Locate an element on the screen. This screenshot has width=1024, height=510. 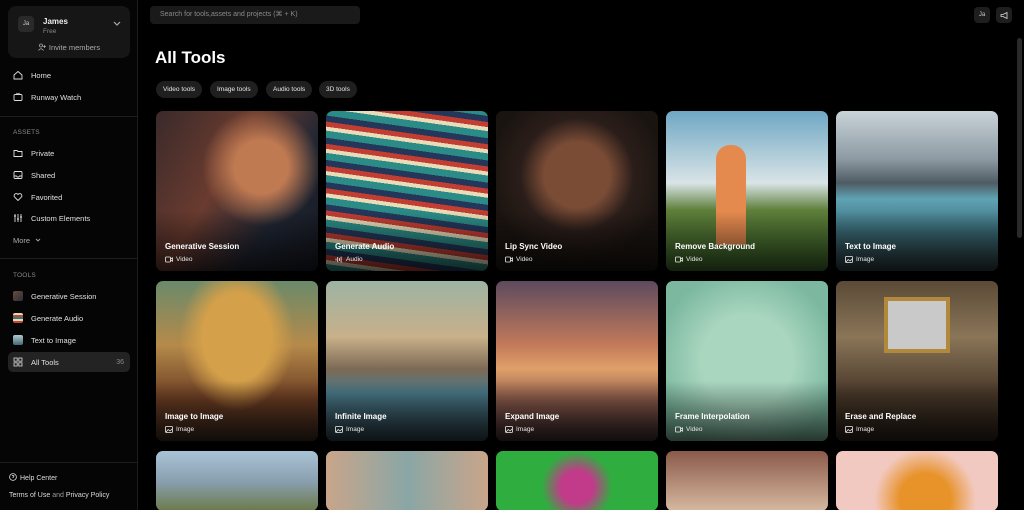
tool-card-expand-image: Expand Image Image is located at coordinates (577, 361).